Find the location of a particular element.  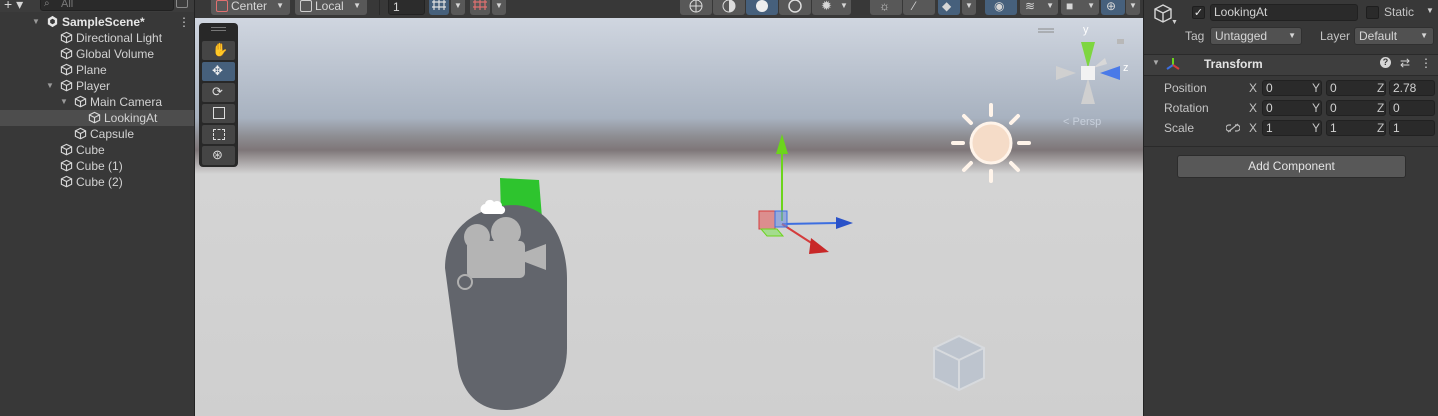

add-component-button: Add Component is located at coordinates (1291, 166).